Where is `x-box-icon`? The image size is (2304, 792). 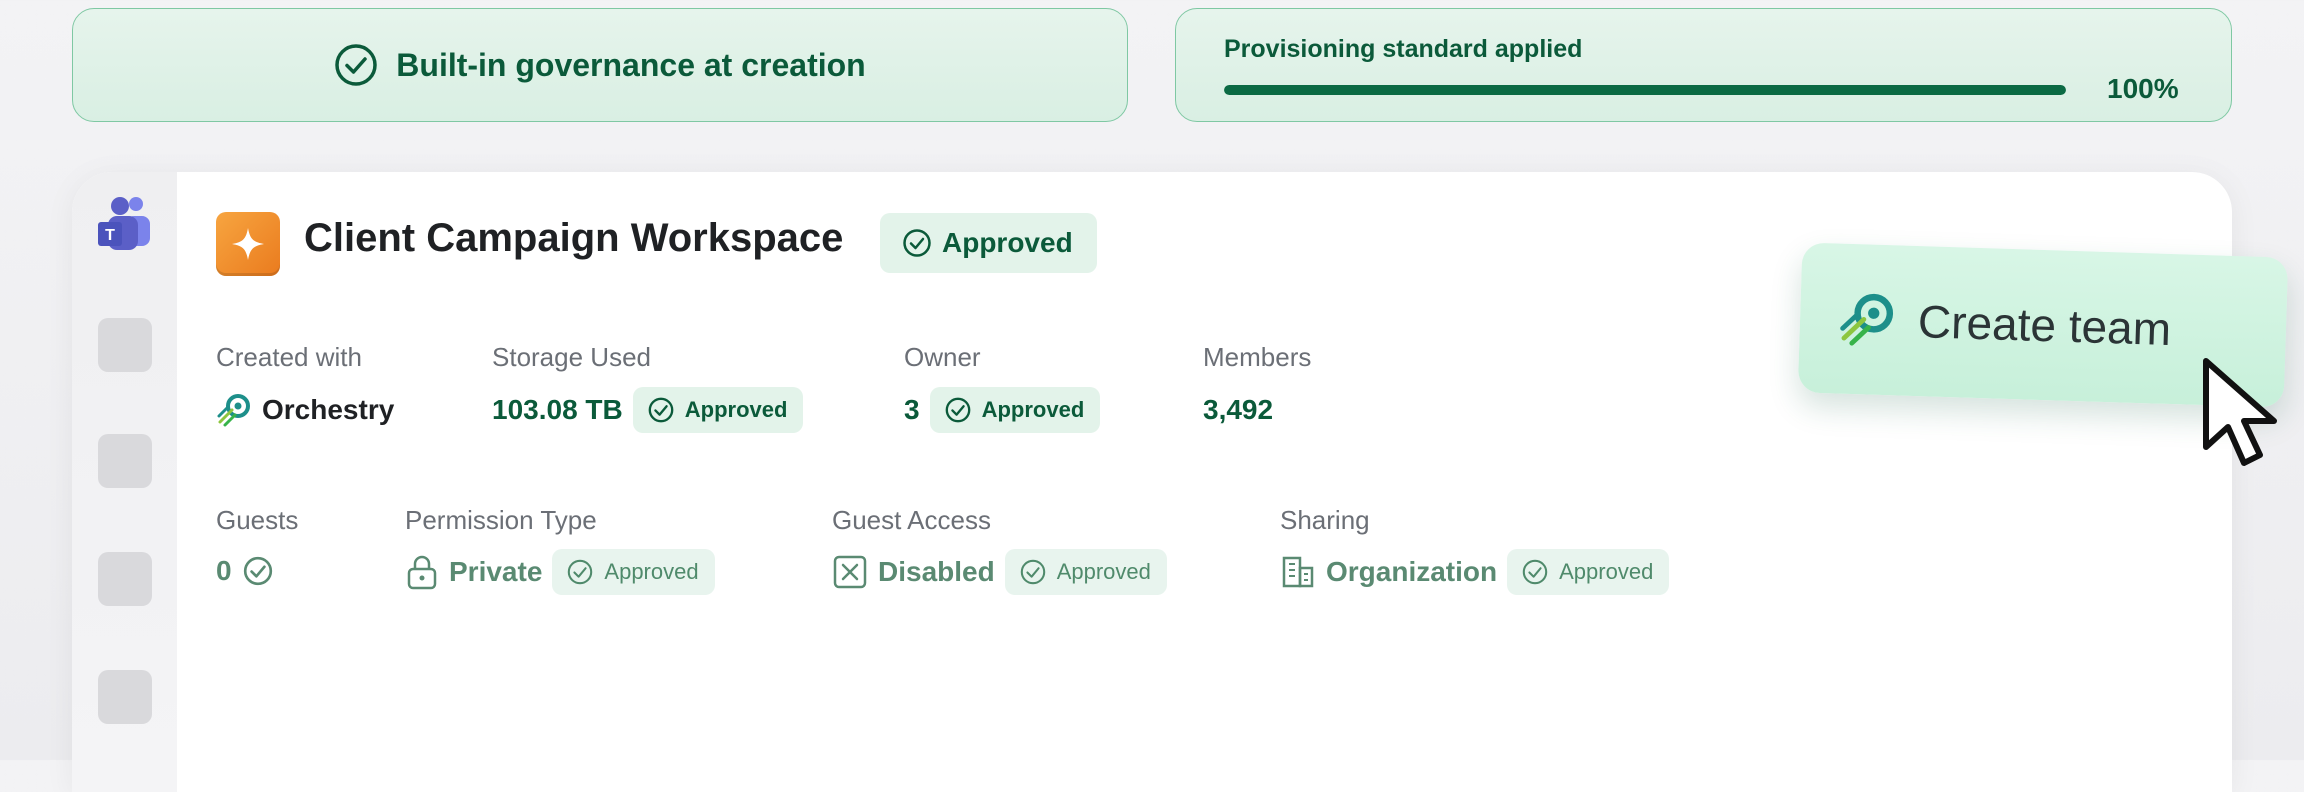 x-box-icon is located at coordinates (850, 572).